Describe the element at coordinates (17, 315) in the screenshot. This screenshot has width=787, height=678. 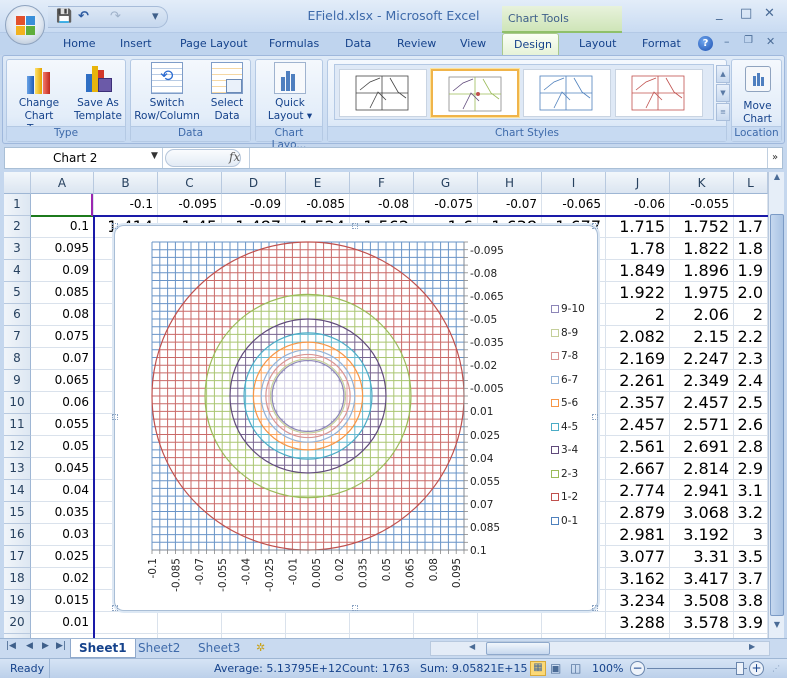
I see `row-header-6: 6` at that location.